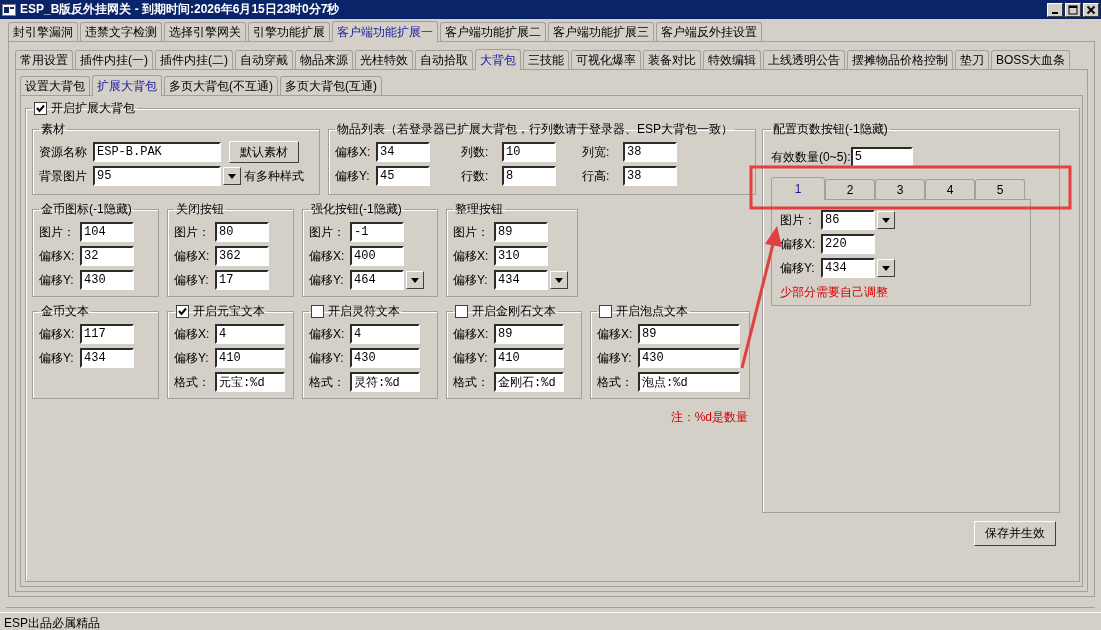 The height and width of the screenshot is (630, 1101). I want to click on input-field: 10, so click(529, 152).